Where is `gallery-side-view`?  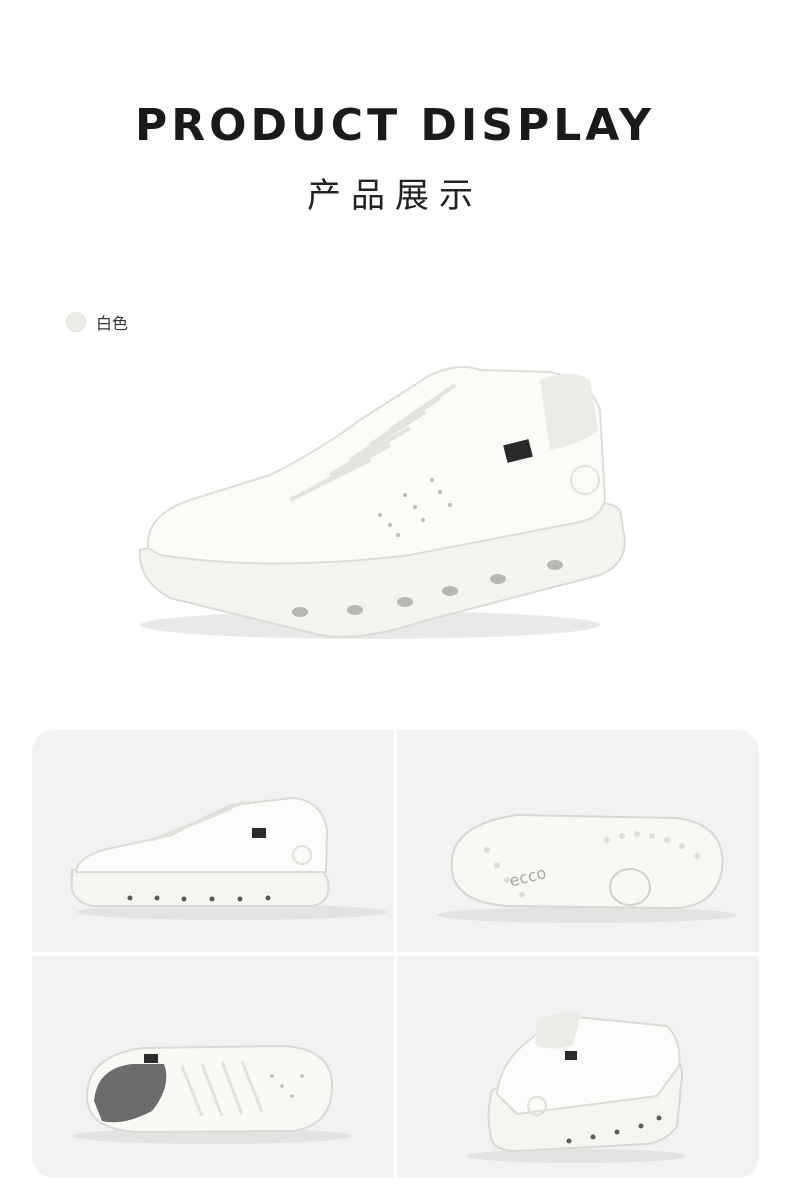
gallery-side-view is located at coordinates (213, 841).